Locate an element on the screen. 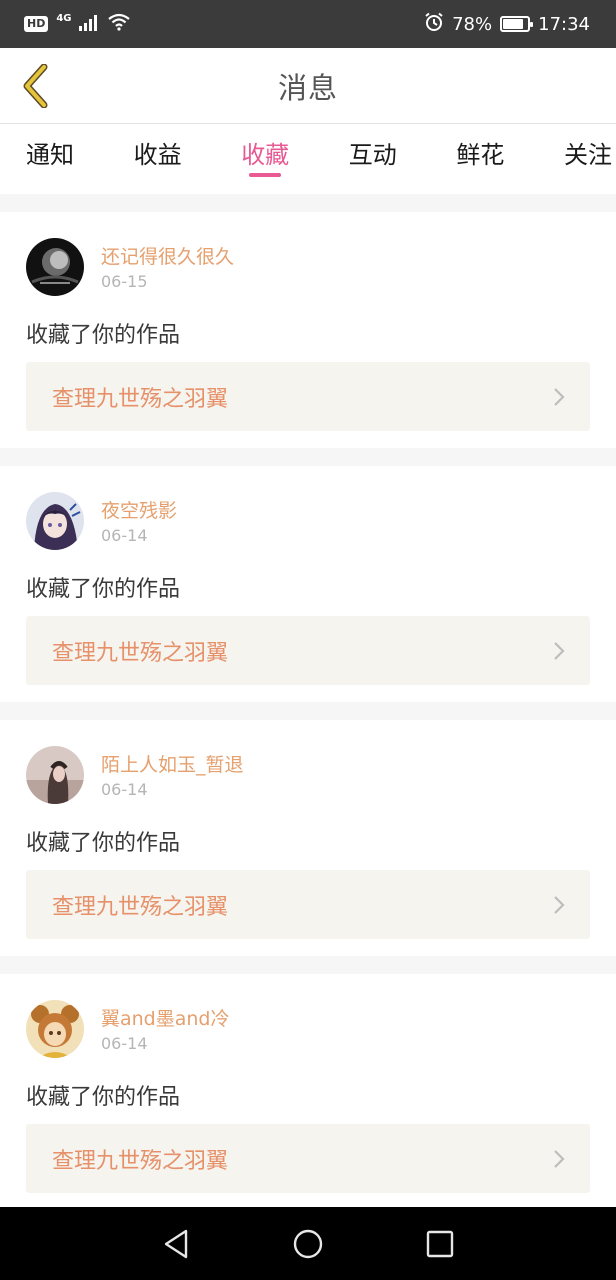 The height and width of the screenshot is (1280, 616). username: 翼and墨and冷 is located at coordinates (165, 1017).